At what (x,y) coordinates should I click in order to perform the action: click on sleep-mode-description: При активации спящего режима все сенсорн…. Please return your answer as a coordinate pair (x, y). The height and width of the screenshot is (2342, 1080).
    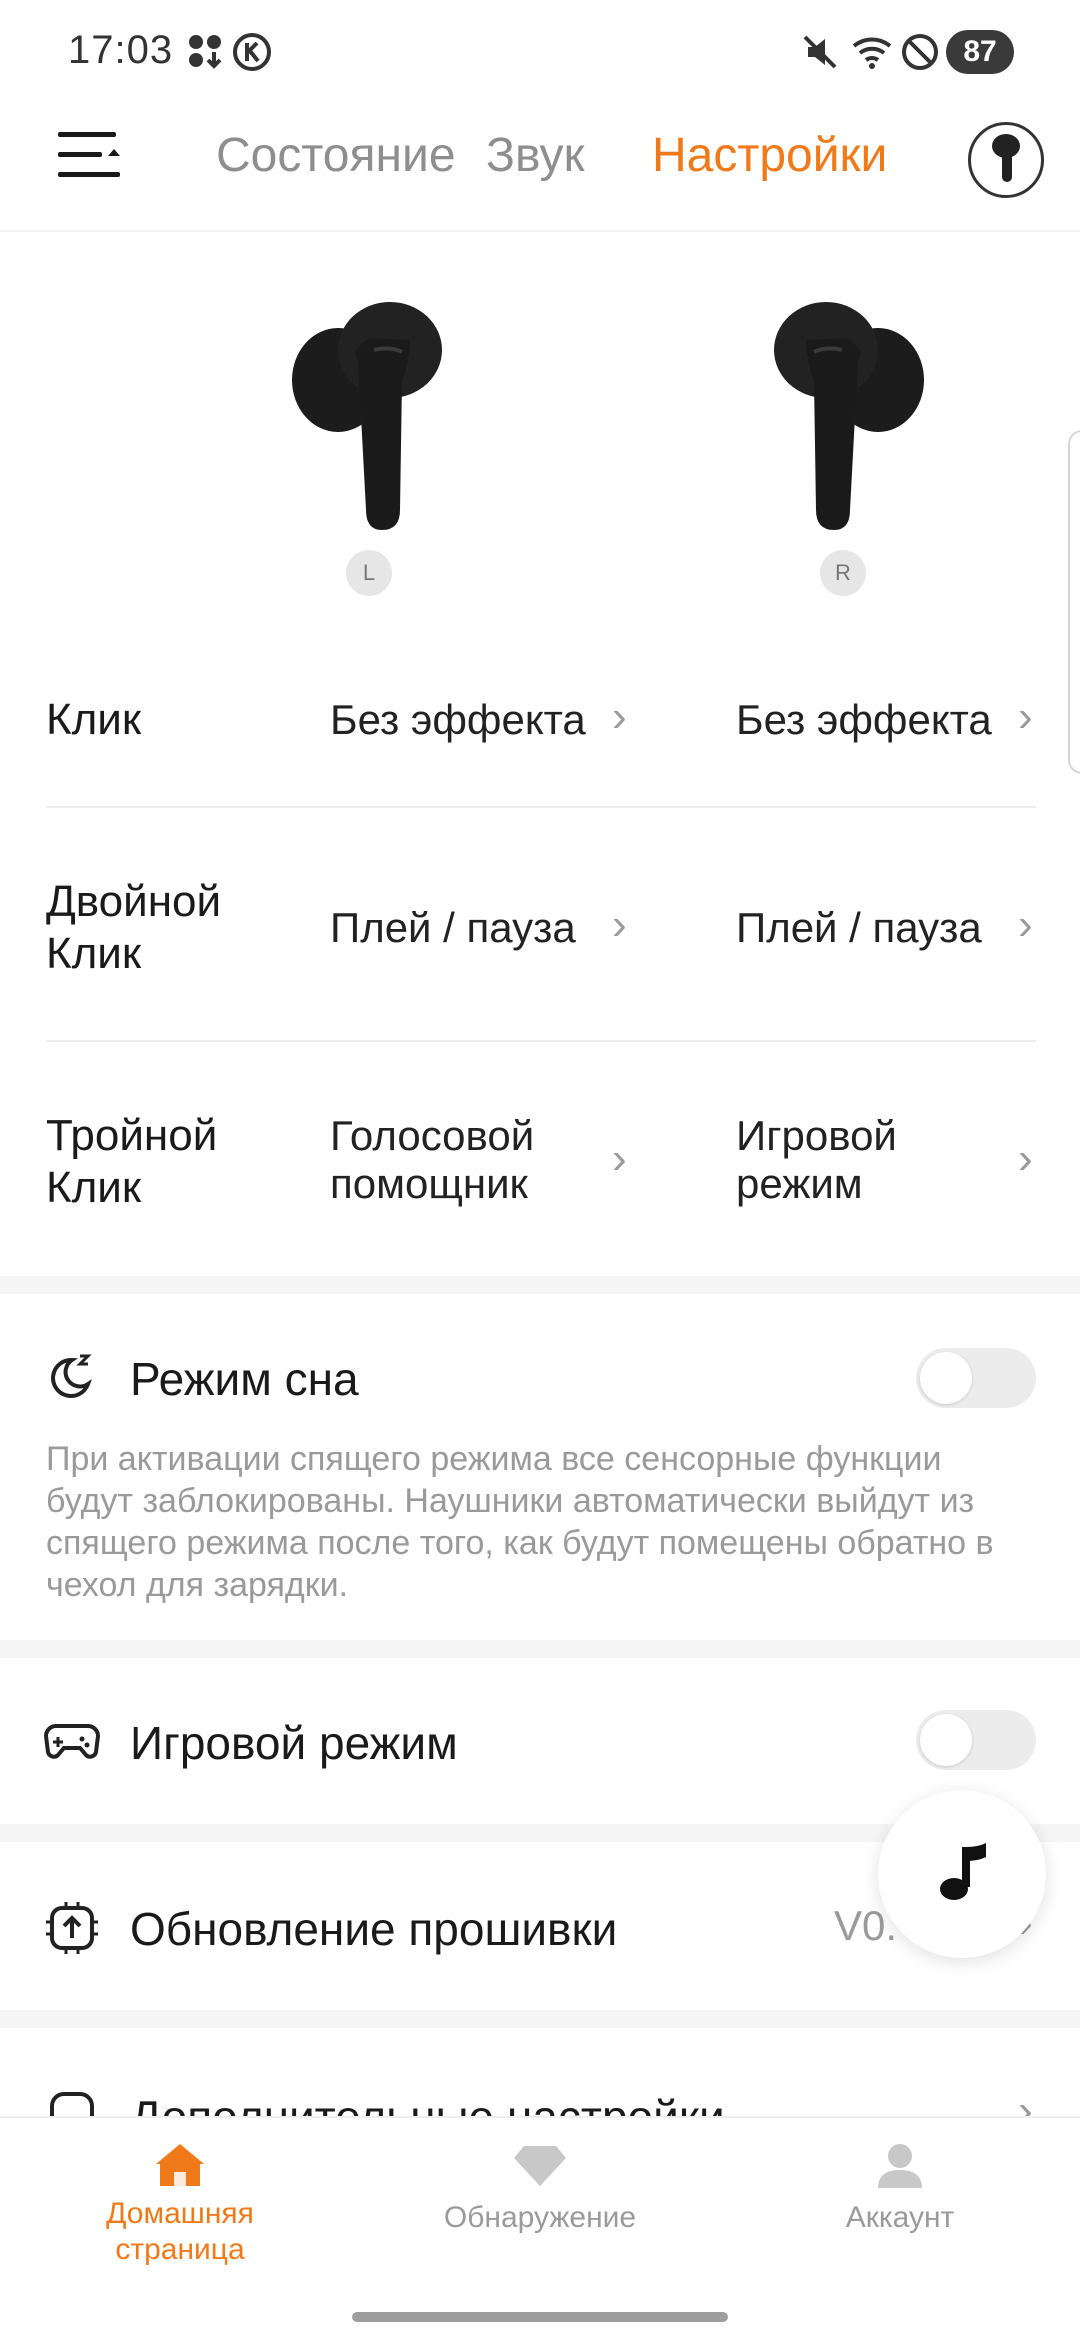
    Looking at the image, I should click on (520, 1522).